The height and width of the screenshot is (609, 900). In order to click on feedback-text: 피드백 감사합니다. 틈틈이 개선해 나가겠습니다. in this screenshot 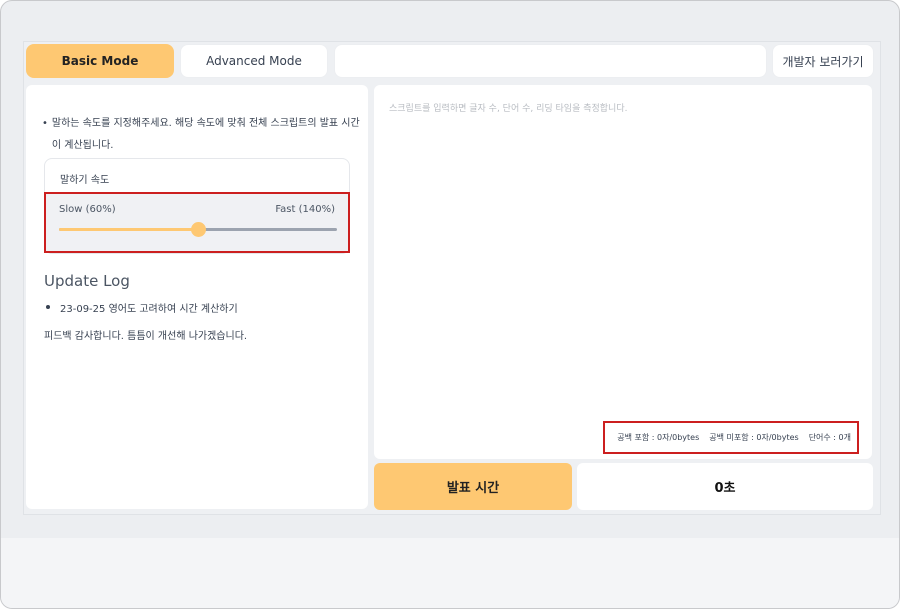, I will do `click(146, 336)`.